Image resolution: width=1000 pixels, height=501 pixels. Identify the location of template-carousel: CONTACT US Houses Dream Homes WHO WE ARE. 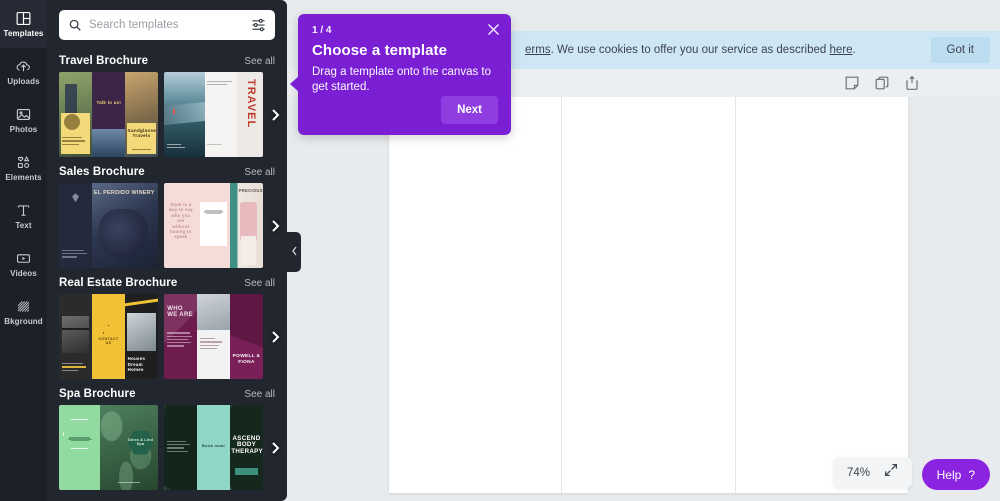
(167, 336).